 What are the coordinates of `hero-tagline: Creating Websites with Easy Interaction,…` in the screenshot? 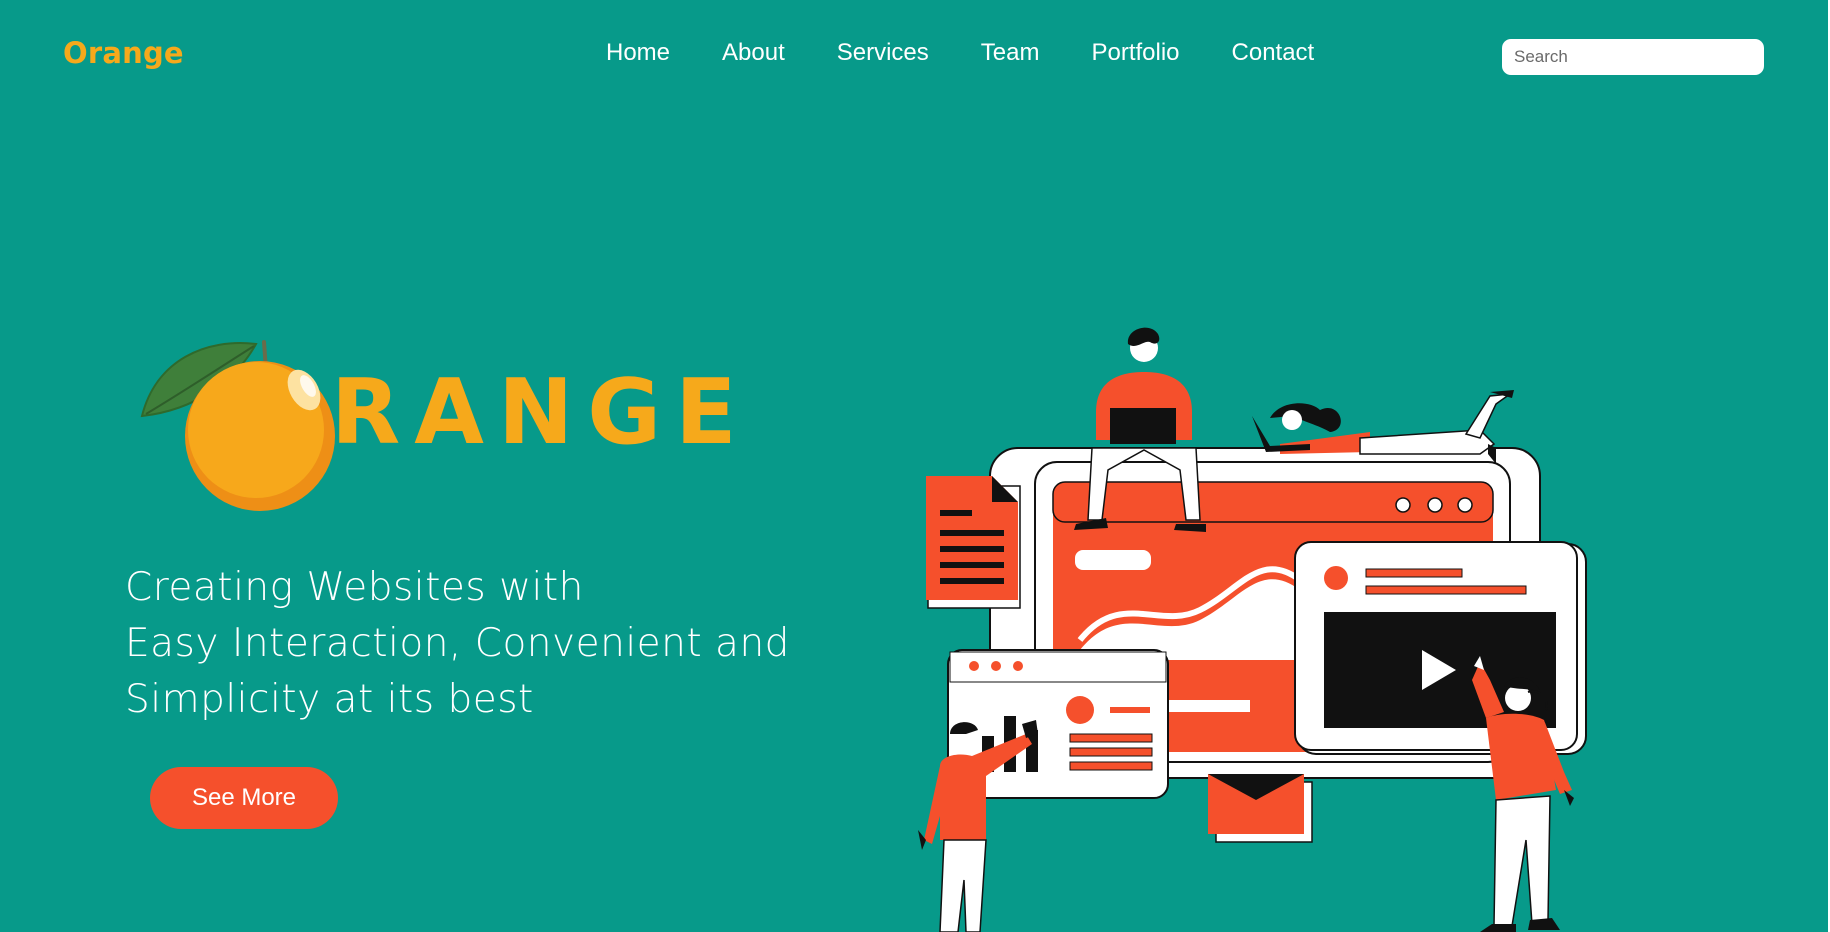 It's located at (457, 644).